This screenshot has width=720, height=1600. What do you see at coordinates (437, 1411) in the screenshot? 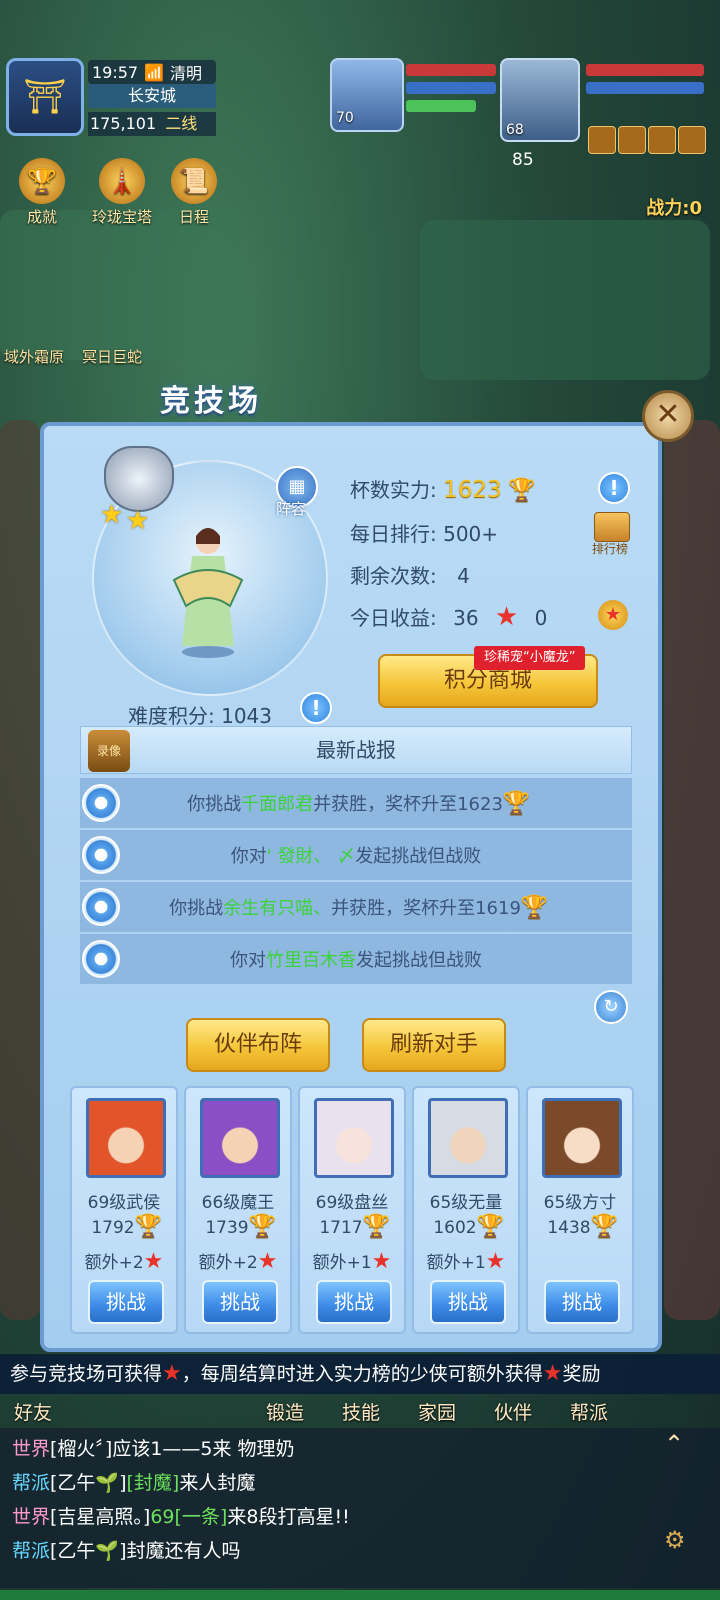
I see `menu-home: 家园` at bounding box center [437, 1411].